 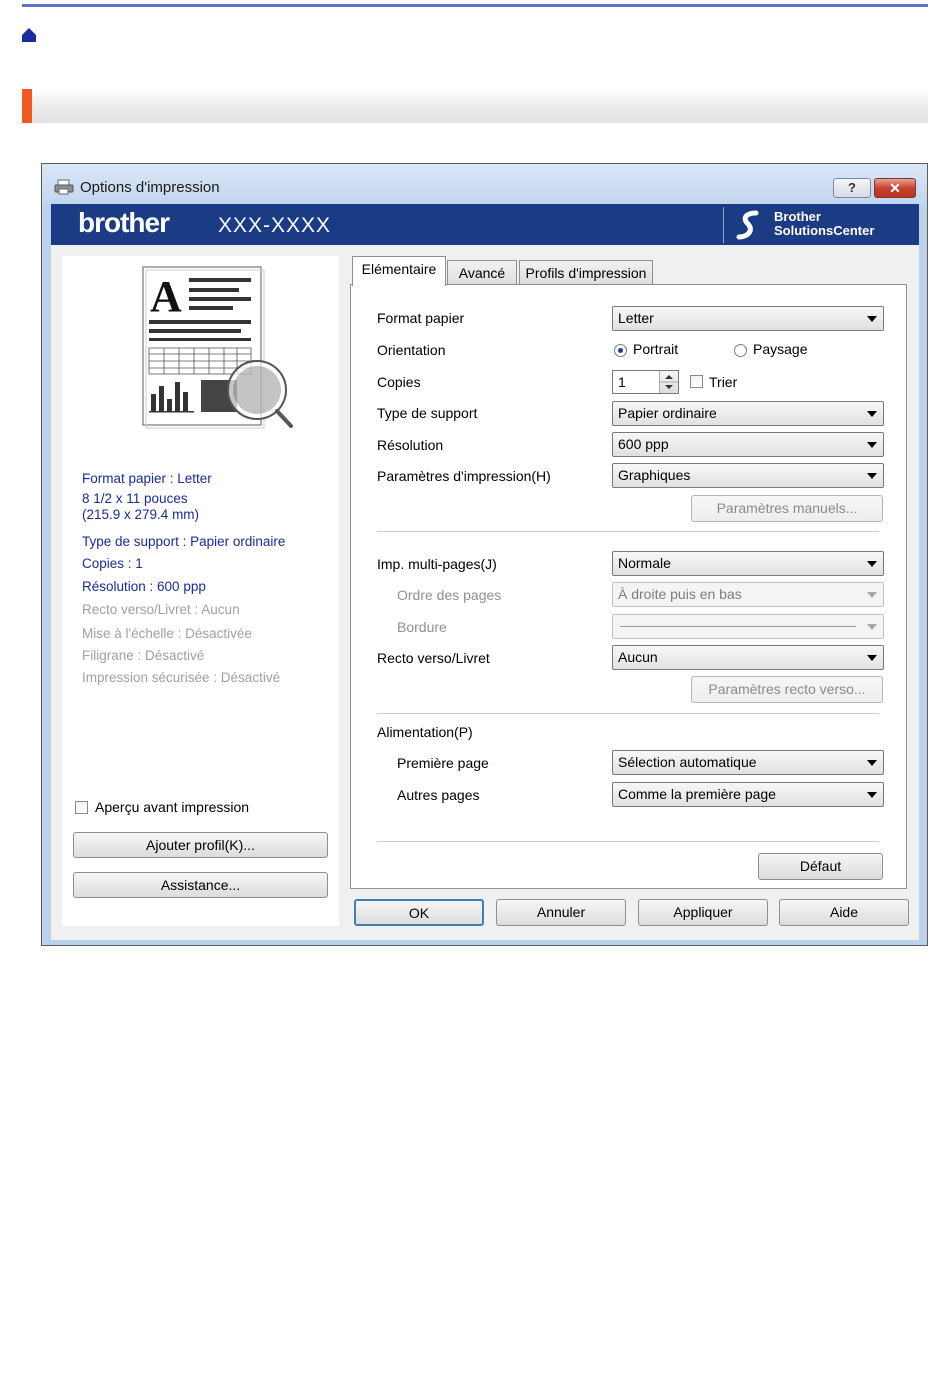 I want to click on resolution-value: 600 ppp, so click(x=643, y=444).